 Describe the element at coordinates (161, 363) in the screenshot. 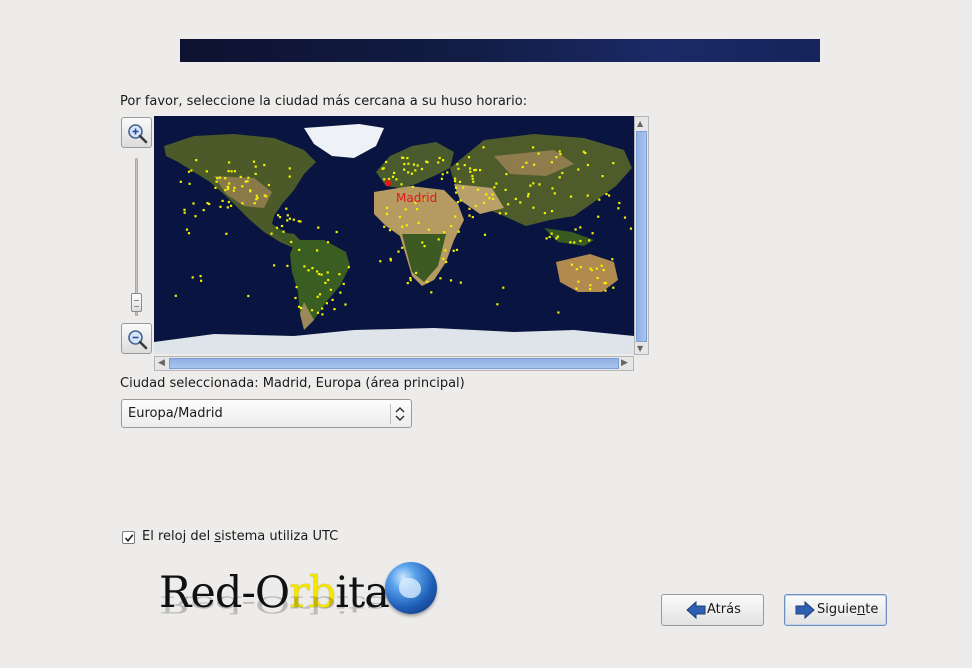

I see `scroll-left-icon: ◀` at that location.